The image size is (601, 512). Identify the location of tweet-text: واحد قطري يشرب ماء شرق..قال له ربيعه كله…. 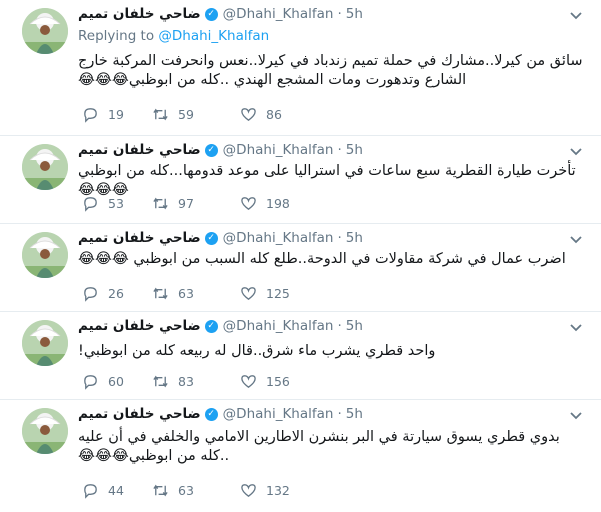
(257, 351).